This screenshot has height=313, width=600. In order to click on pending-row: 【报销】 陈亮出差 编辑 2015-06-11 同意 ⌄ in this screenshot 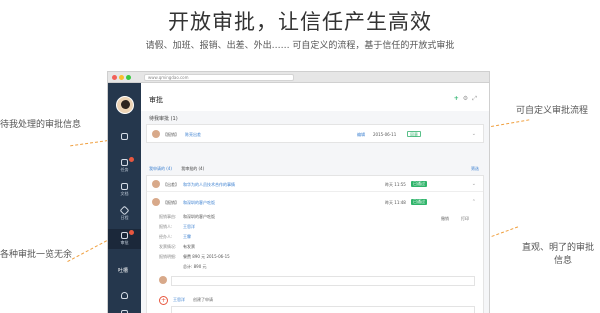, I will do `click(315, 134)`.